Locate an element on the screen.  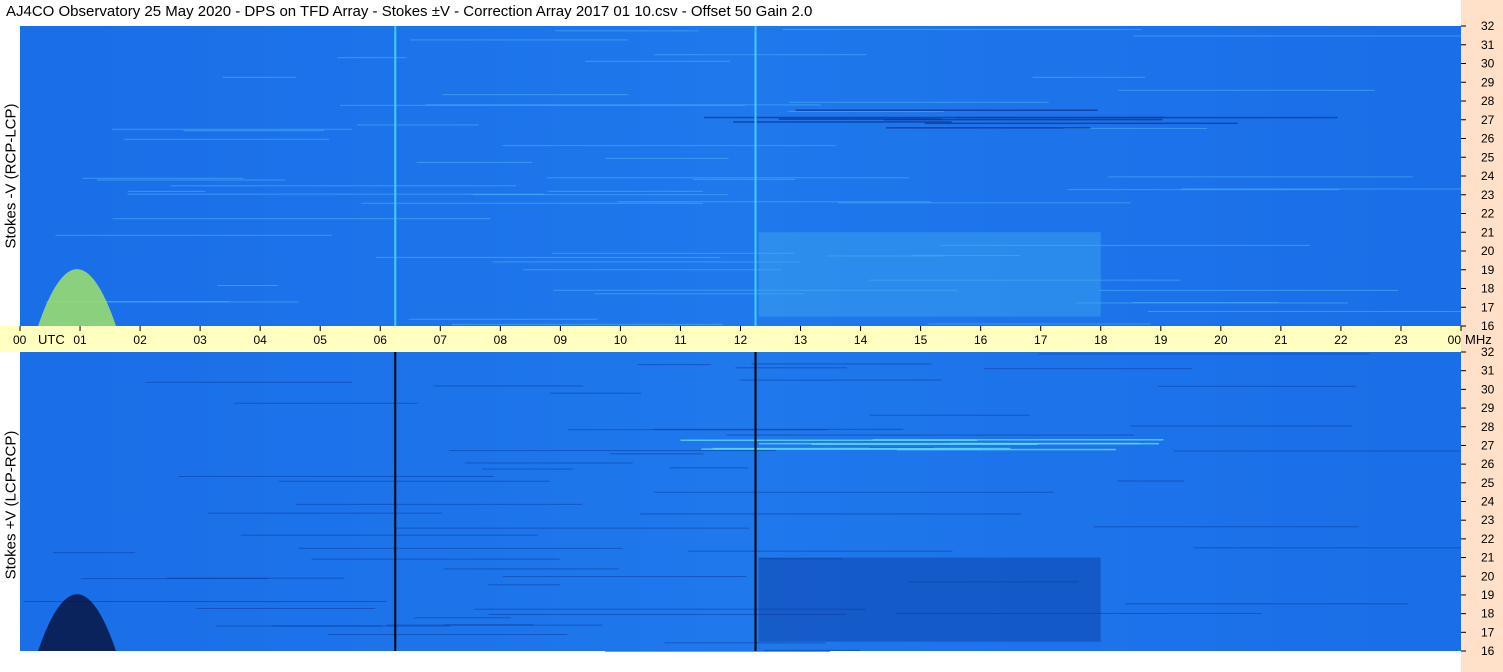
y-tick-label: 20 is located at coordinates (1488, 576).